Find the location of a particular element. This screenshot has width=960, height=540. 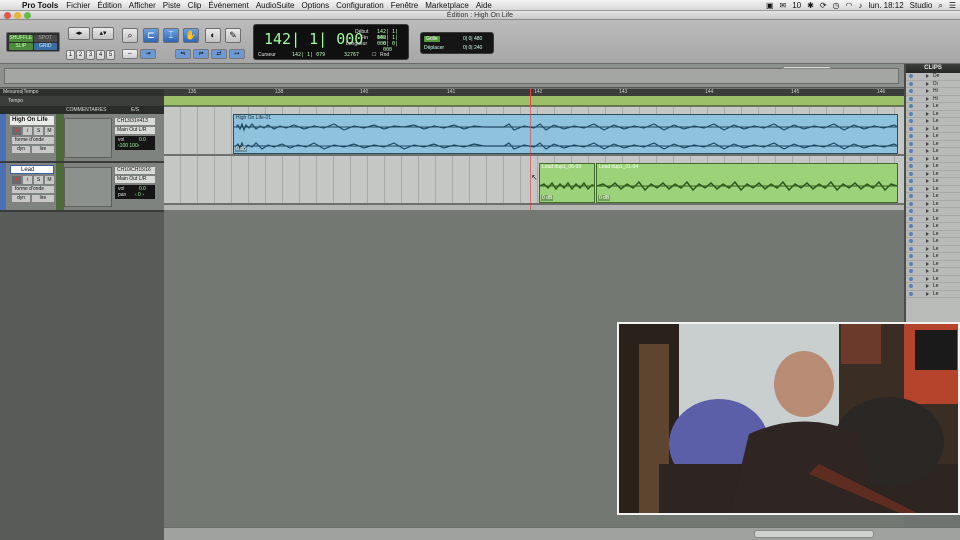

shuffle-mode-button: SHUFFLE is located at coordinates (21, 38).